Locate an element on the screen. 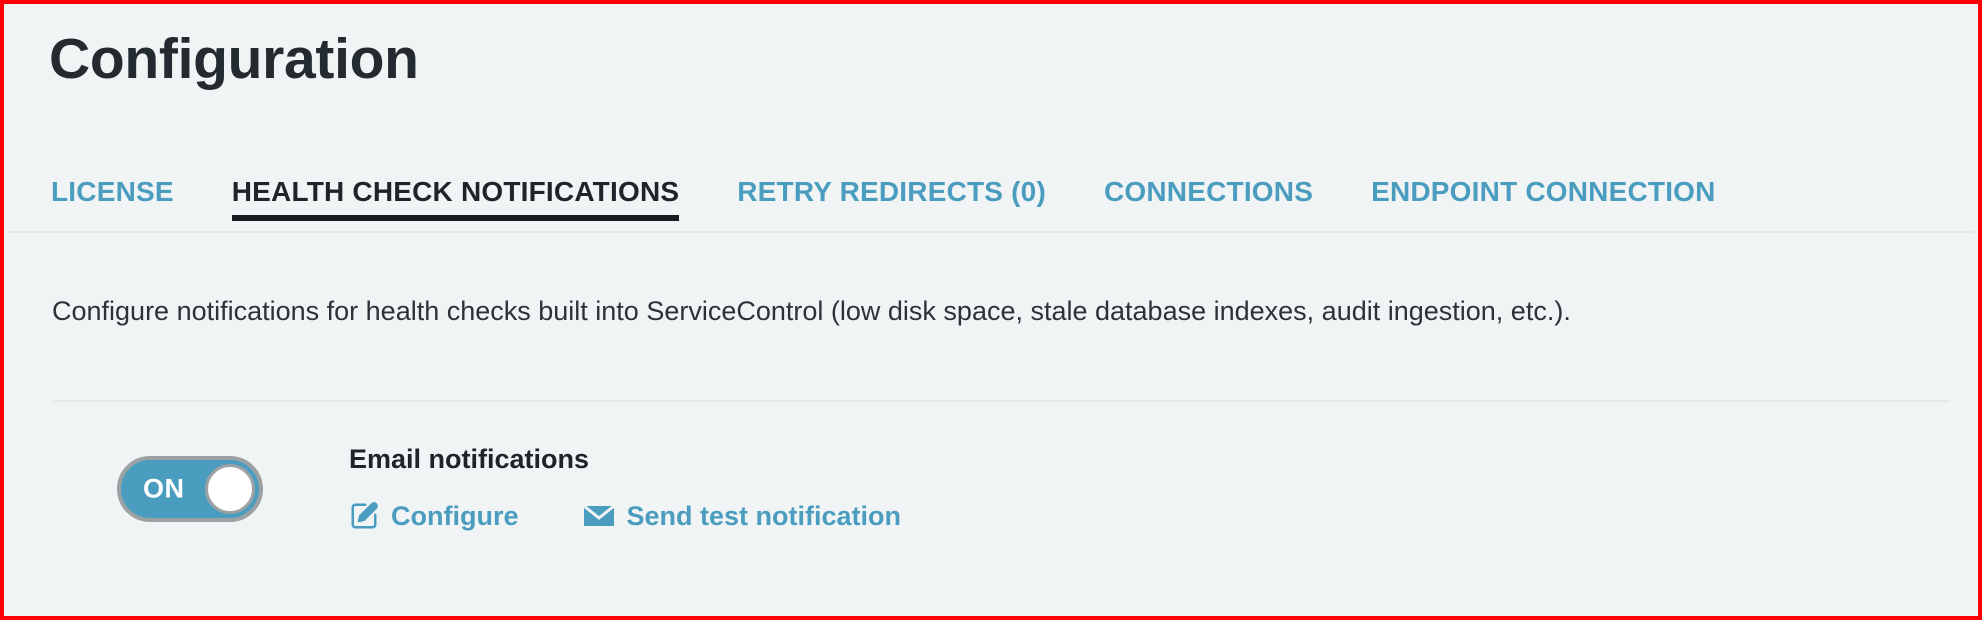 The image size is (1982, 620). tab-label: ENDPOINT CONNECTION is located at coordinates (1543, 191).